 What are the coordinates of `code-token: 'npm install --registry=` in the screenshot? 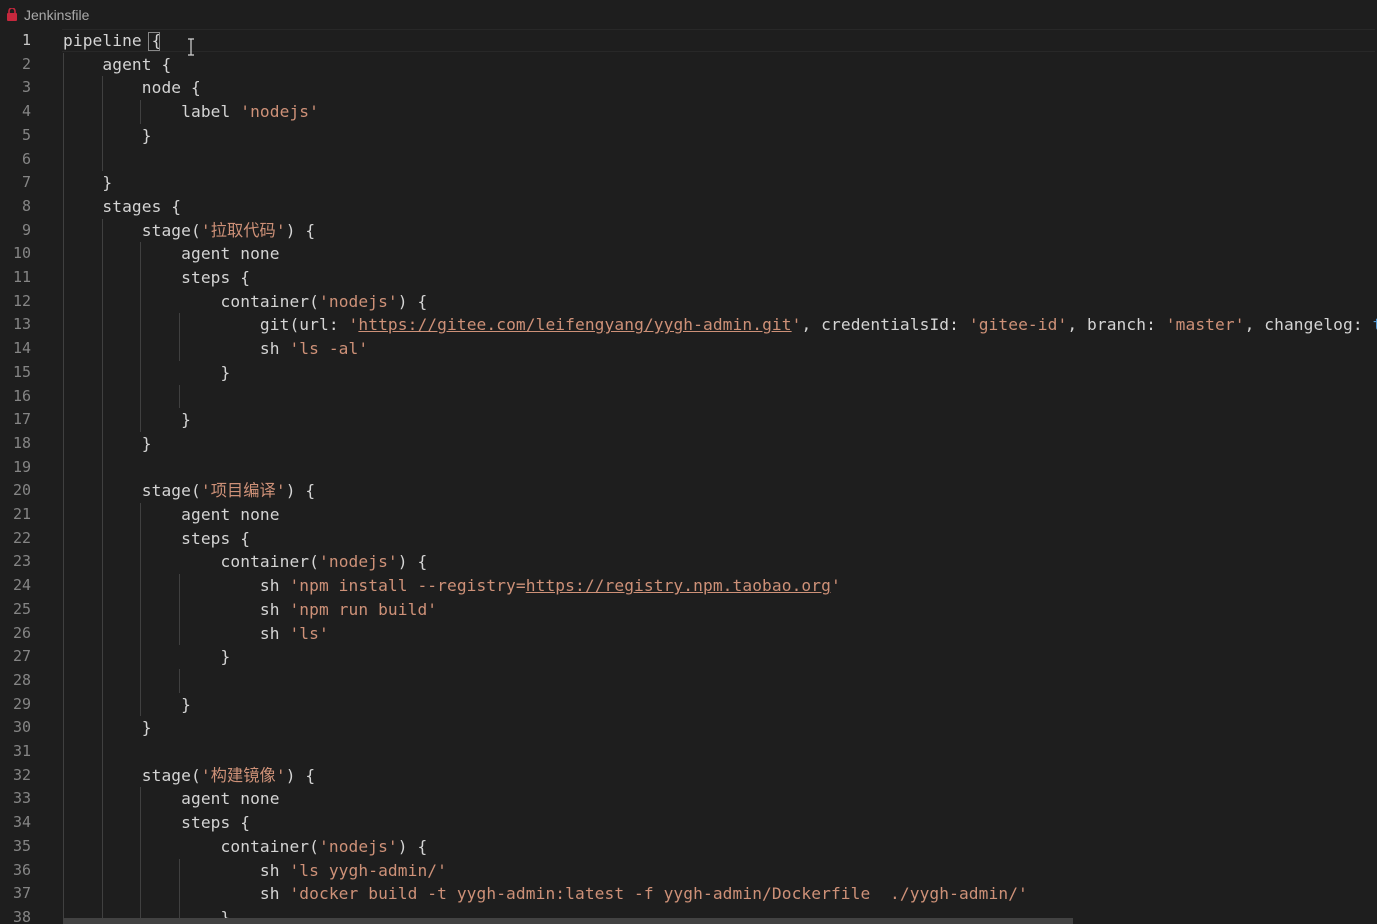 It's located at (407, 586).